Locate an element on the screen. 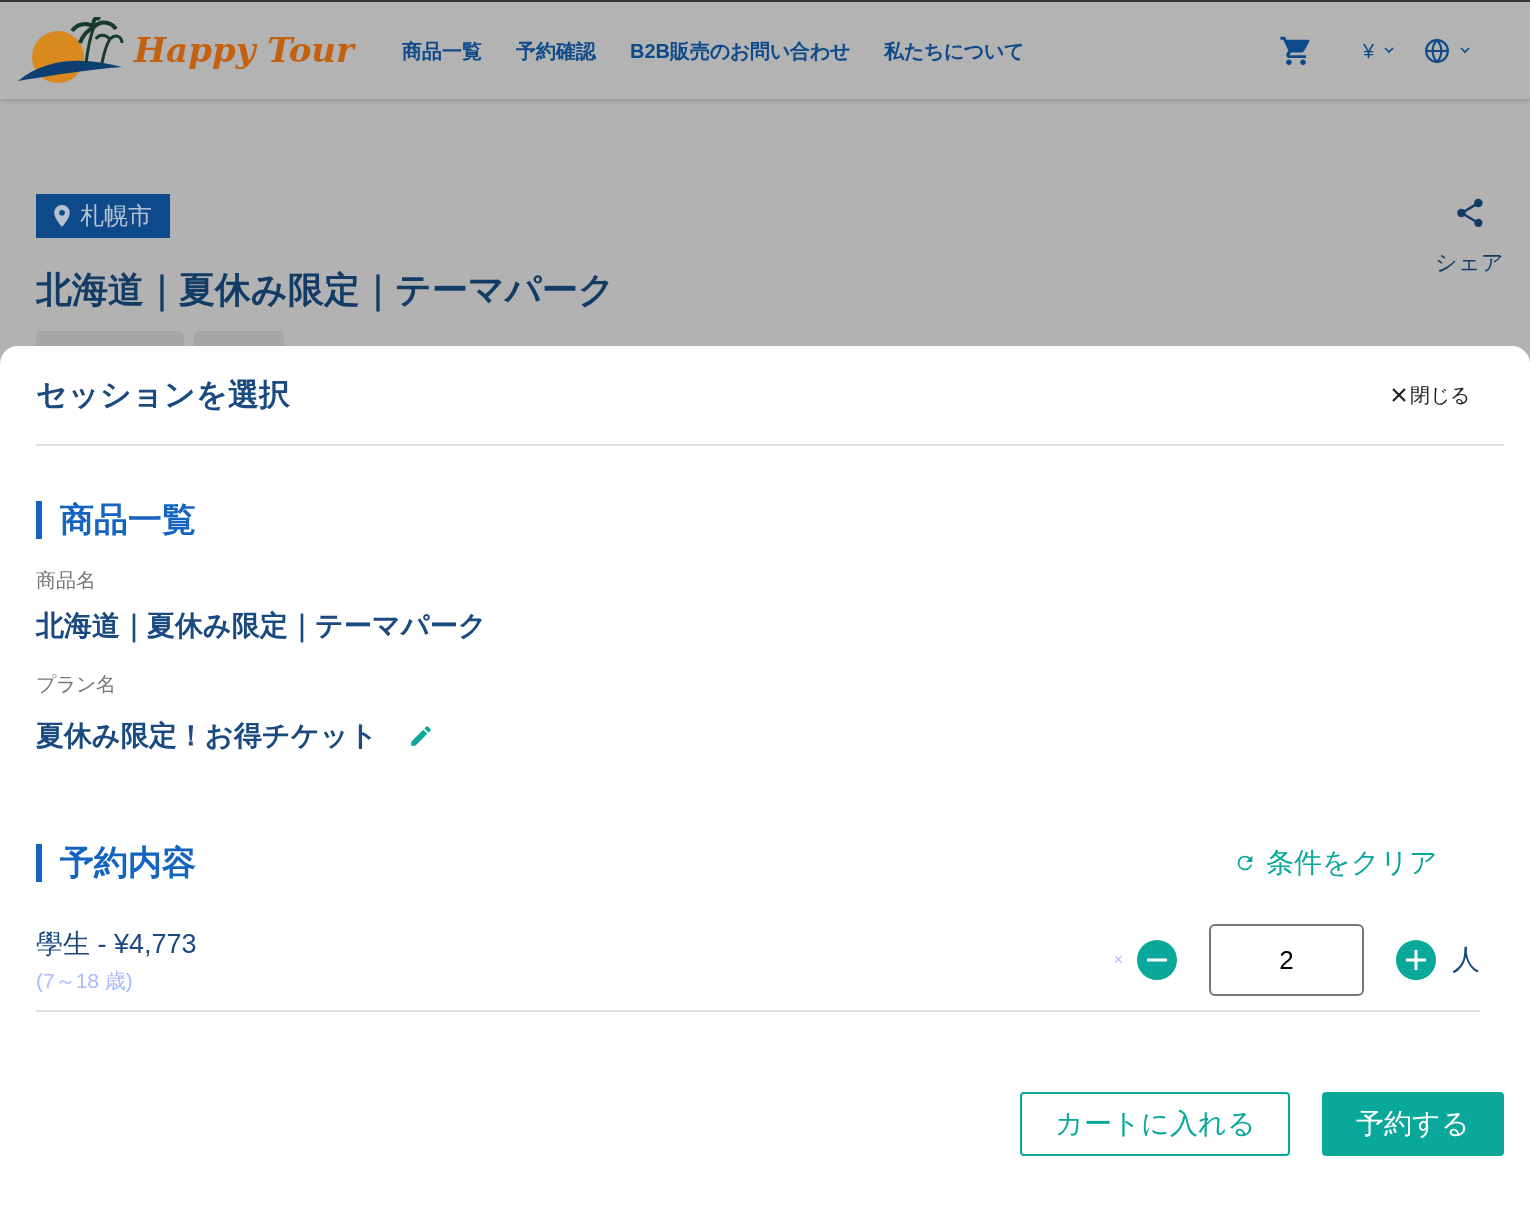  pencil-edit-icon is located at coordinates (421, 736).